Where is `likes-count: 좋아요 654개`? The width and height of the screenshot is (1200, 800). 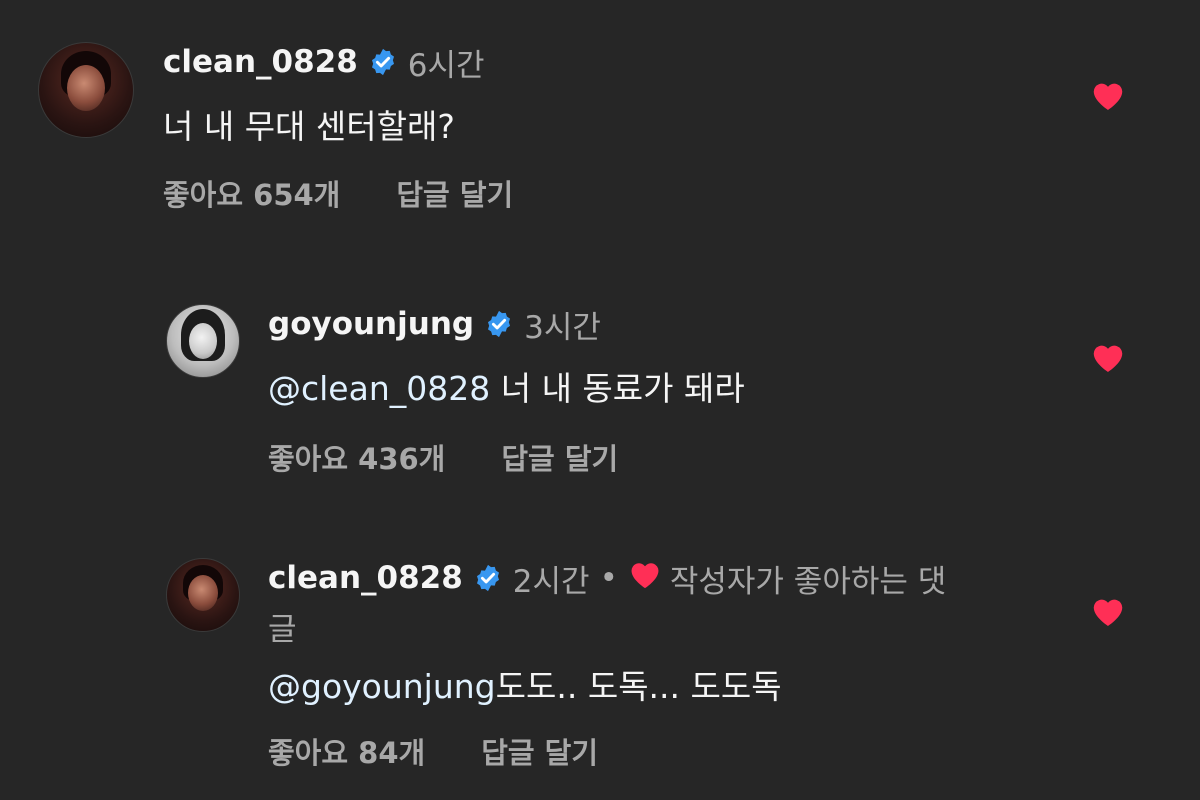
likes-count: 좋아요 654개 is located at coordinates (251, 193).